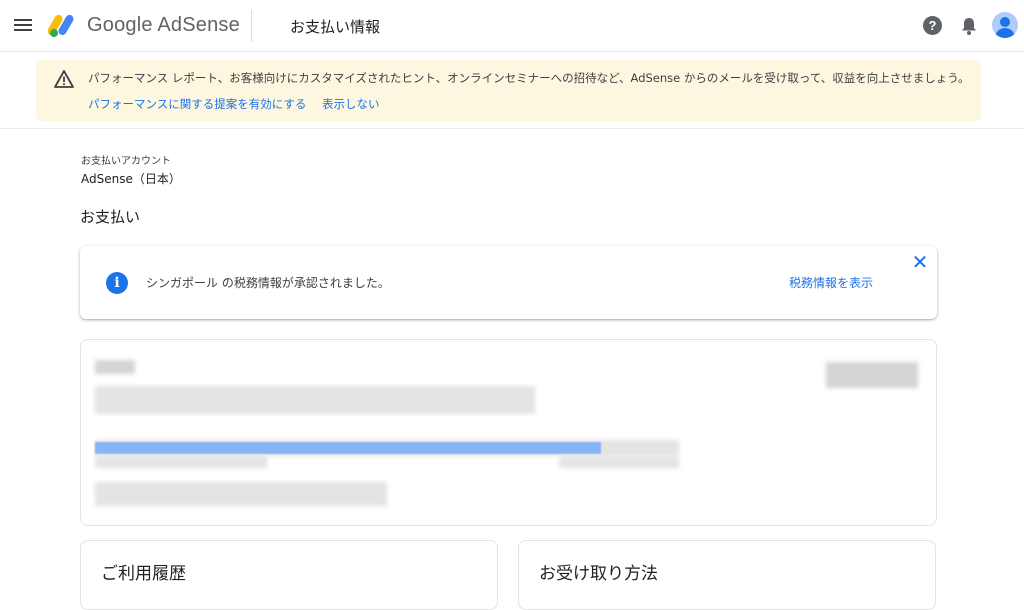  Describe the element at coordinates (251, 26) in the screenshot. I see `header-divider` at that location.